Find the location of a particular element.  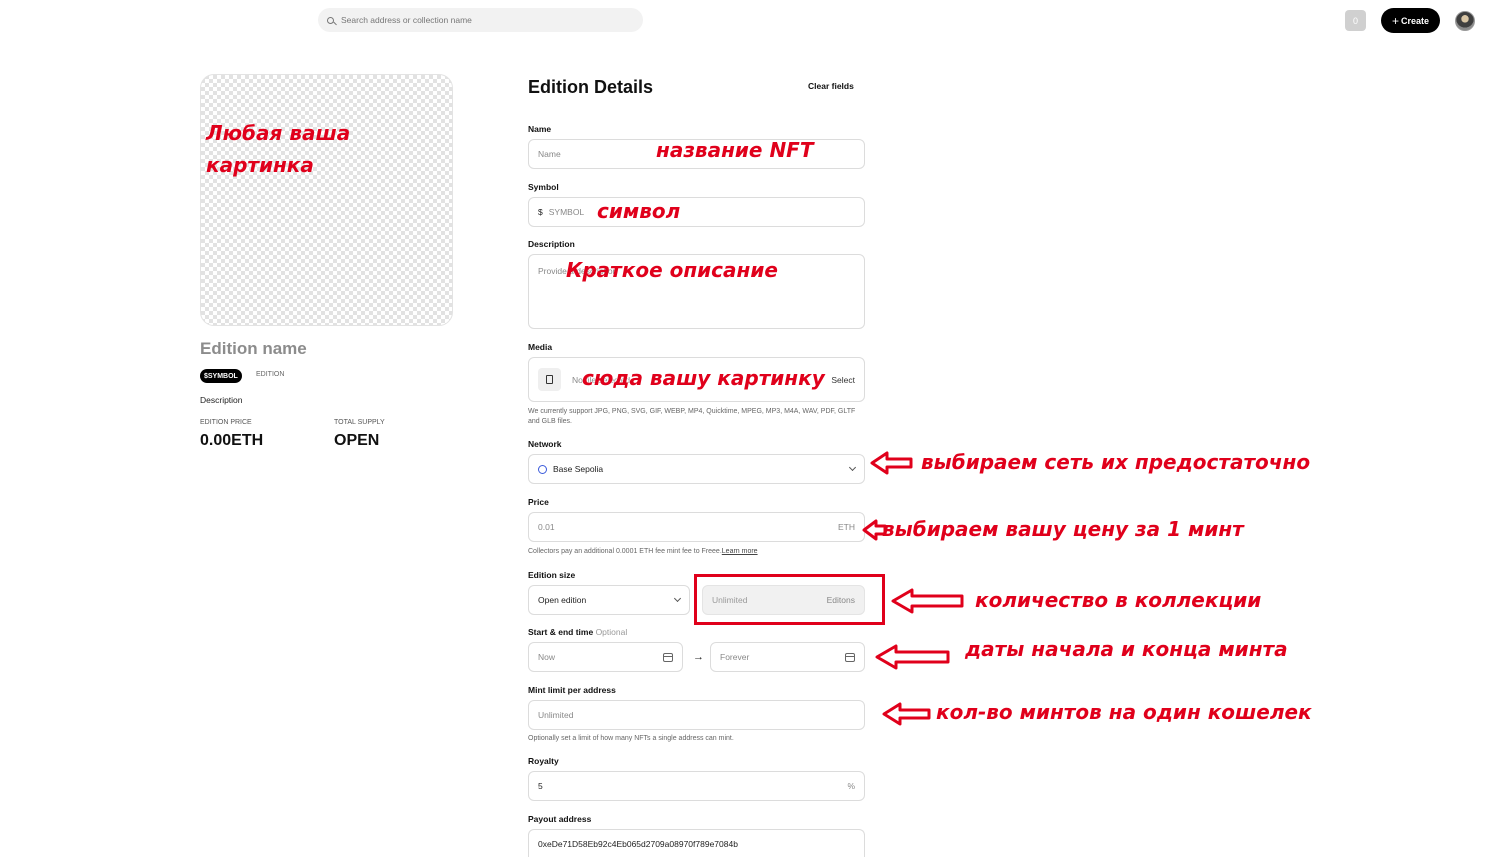

price-input: 0.01 ETH is located at coordinates (696, 527).